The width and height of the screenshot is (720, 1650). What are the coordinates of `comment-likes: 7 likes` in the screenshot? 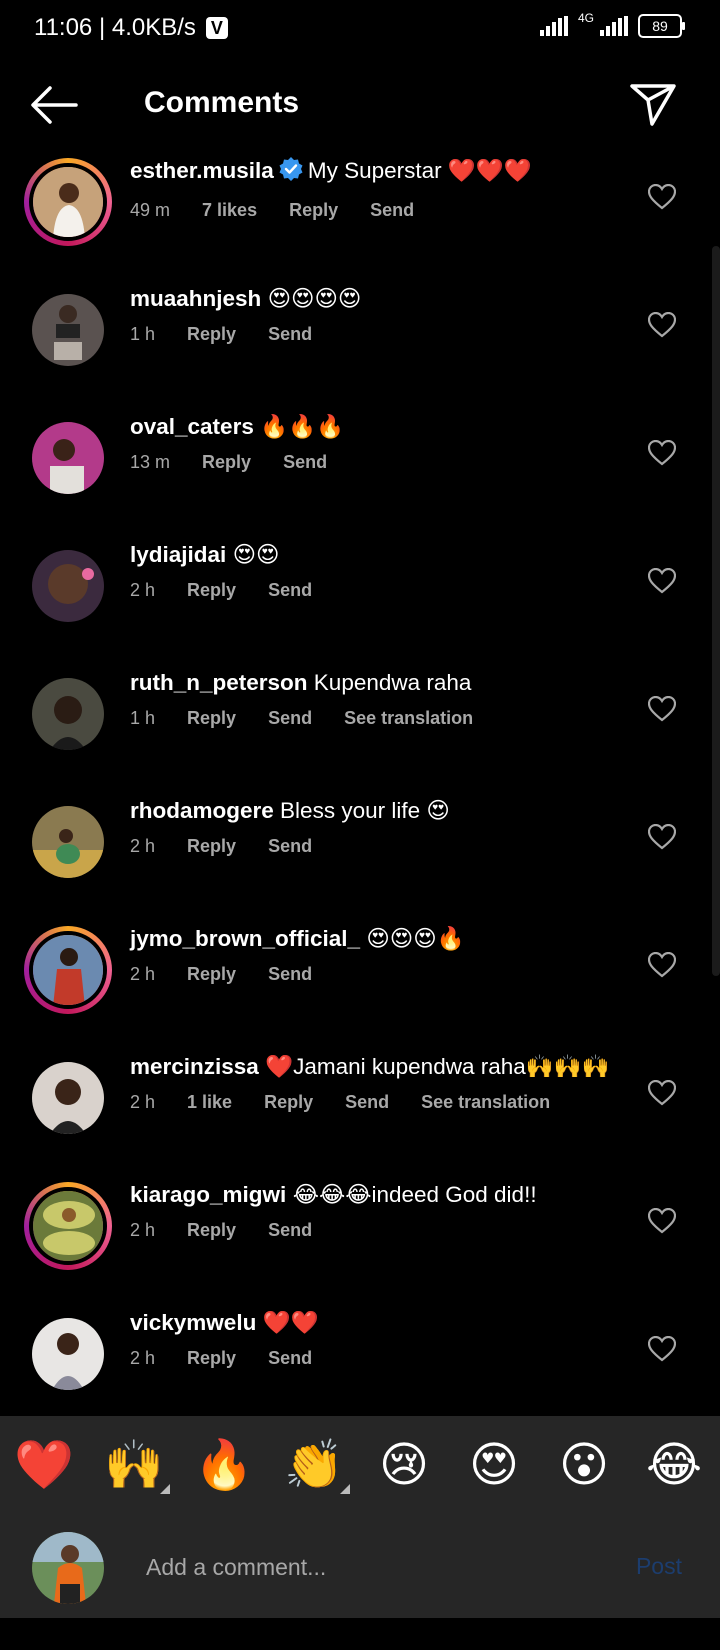 It's located at (229, 210).